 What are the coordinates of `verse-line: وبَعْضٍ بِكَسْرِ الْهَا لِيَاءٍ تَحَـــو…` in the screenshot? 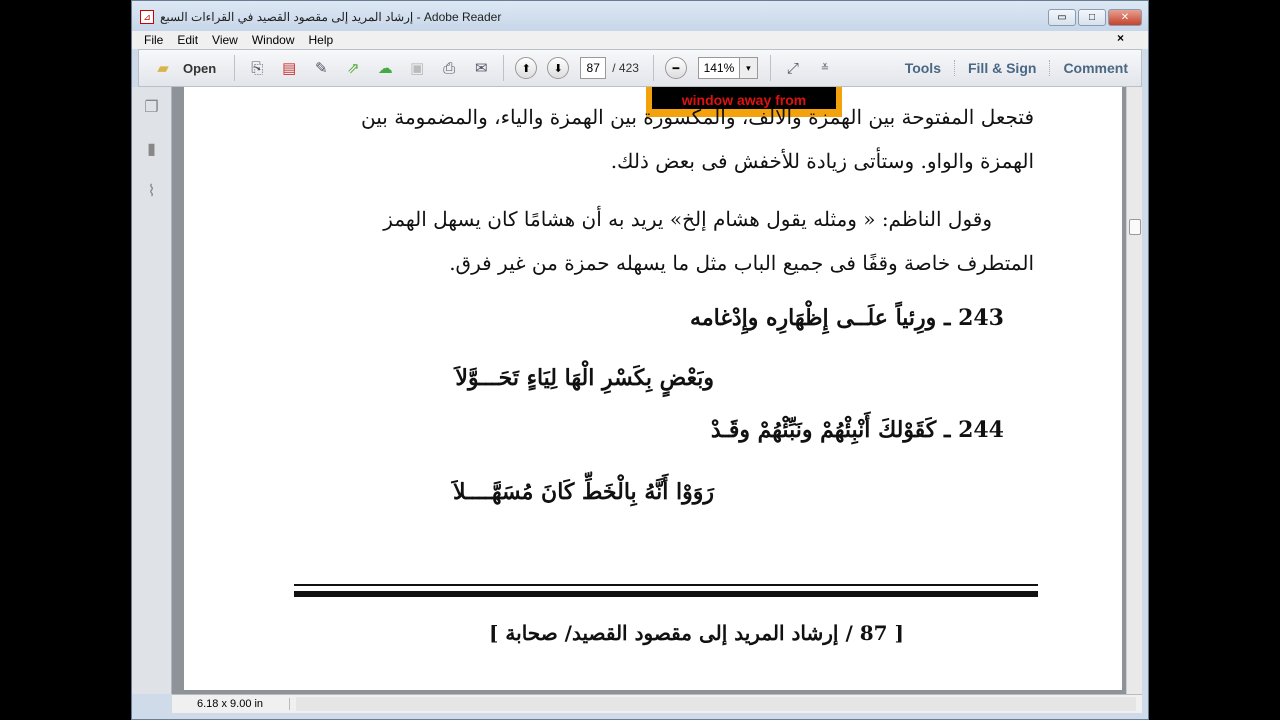 It's located at (584, 378).